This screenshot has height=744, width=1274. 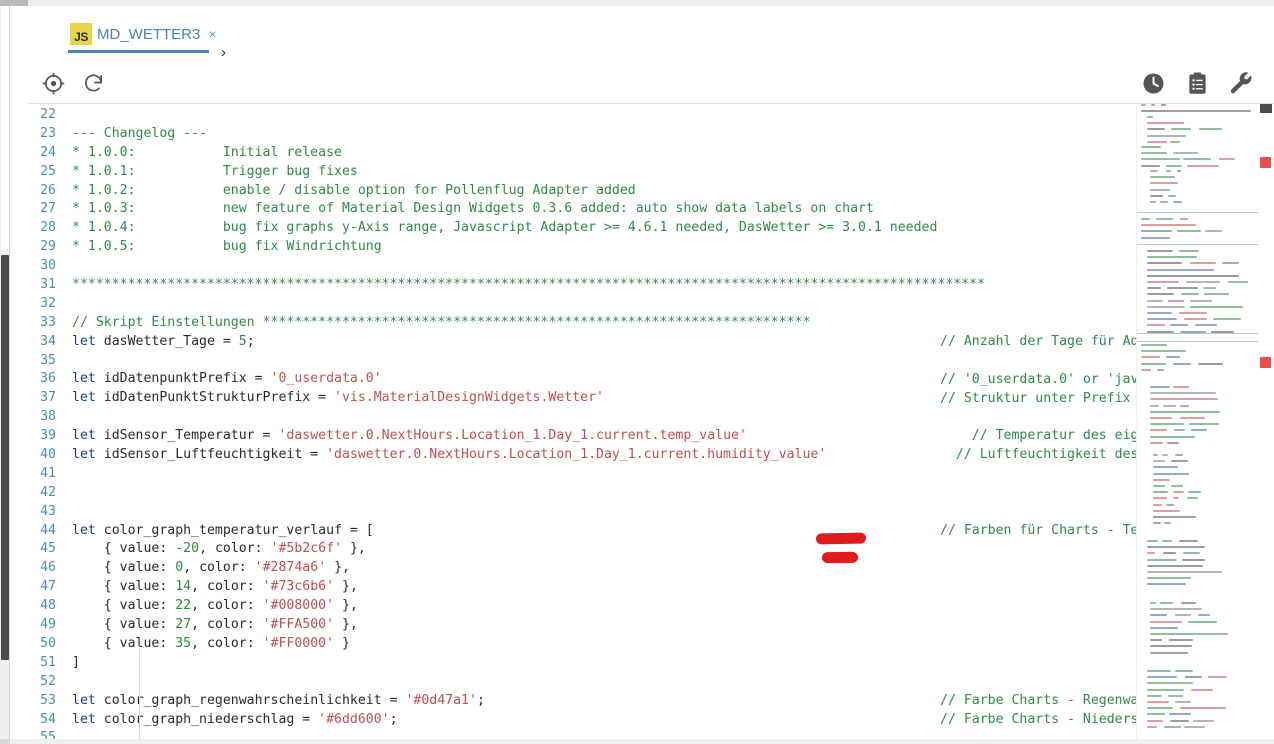 What do you see at coordinates (603, 531) in the screenshot?
I see `code-line: let color_graph_temperatur_verlauf = [` at bounding box center [603, 531].